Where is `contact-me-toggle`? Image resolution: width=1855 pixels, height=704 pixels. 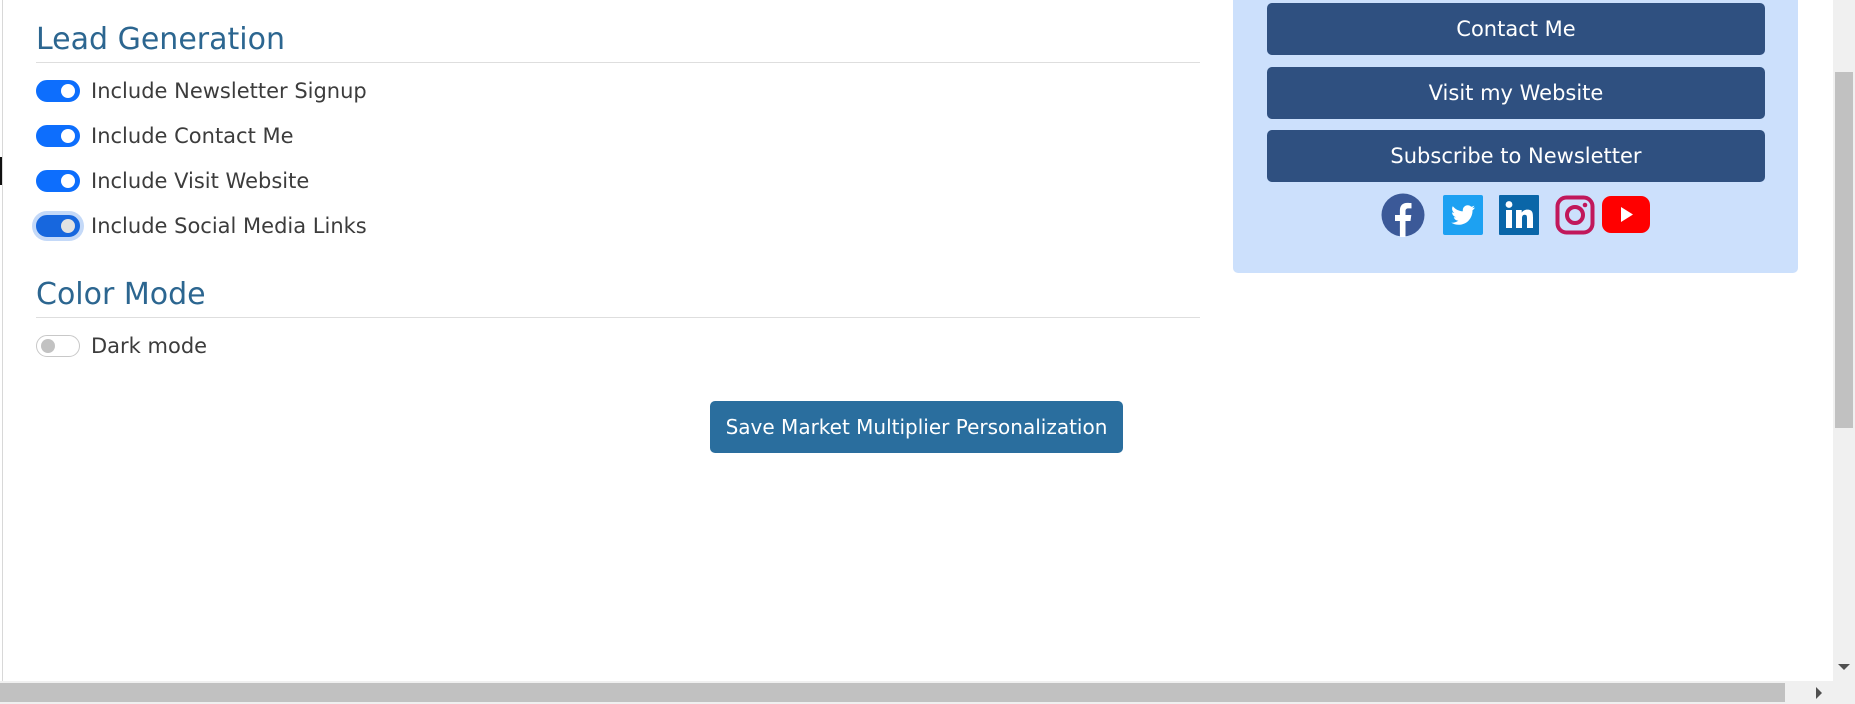
contact-me-toggle is located at coordinates (58, 136).